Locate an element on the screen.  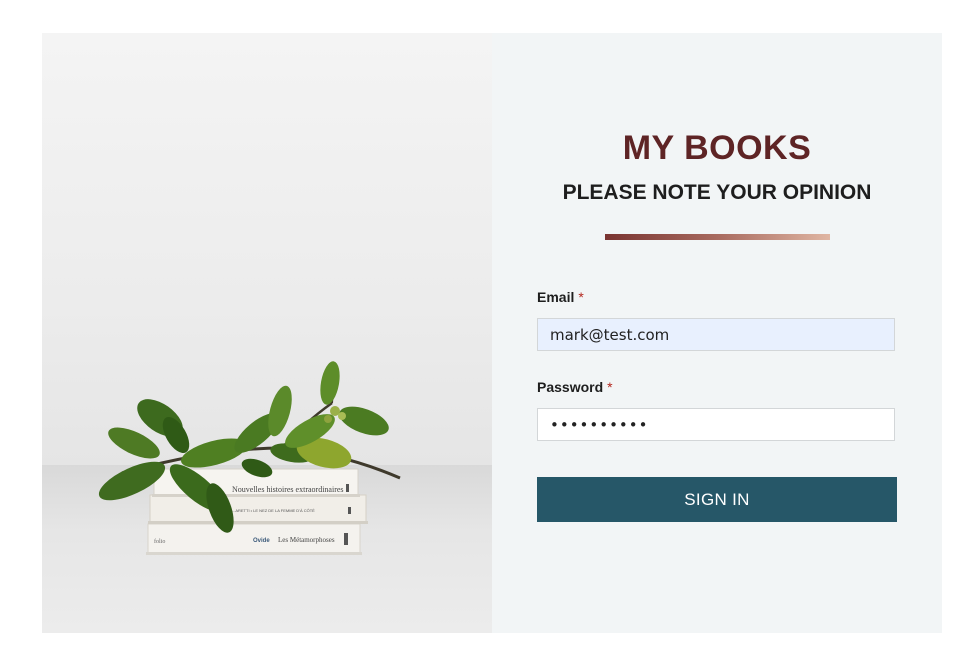
password-value: •••••••••• is located at coordinates (599, 424).